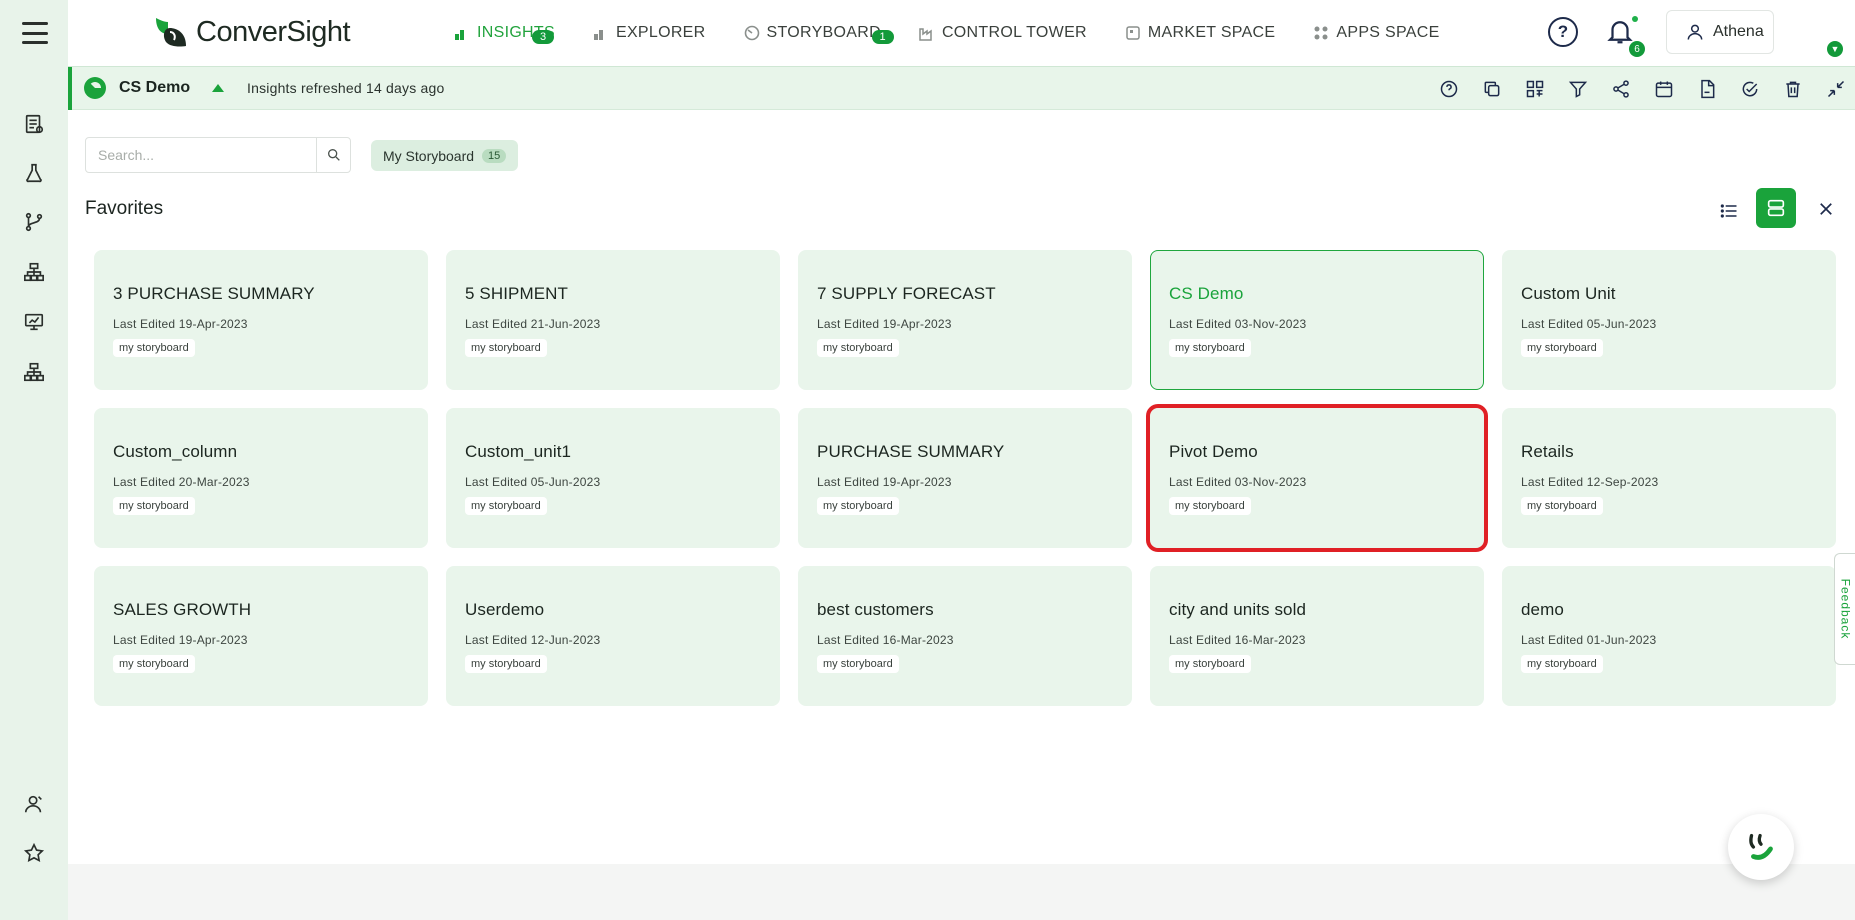 This screenshot has height=920, width=1855. Describe the element at coordinates (1213, 451) in the screenshot. I see `card-title: Pivot Demo` at that location.